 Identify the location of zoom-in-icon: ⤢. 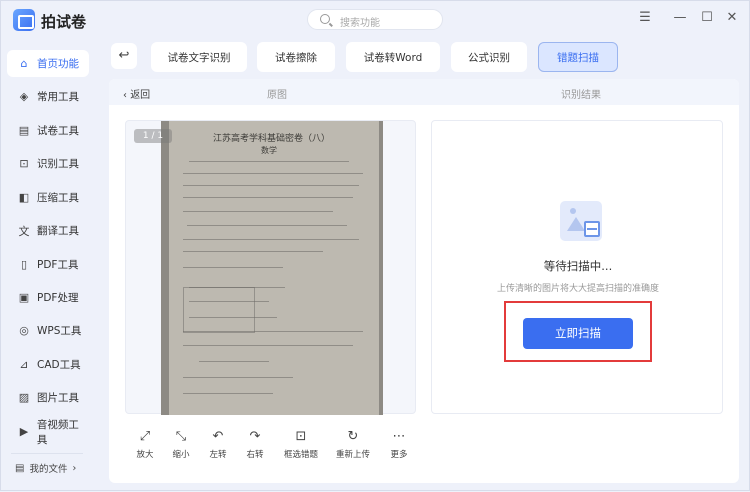
(145, 436).